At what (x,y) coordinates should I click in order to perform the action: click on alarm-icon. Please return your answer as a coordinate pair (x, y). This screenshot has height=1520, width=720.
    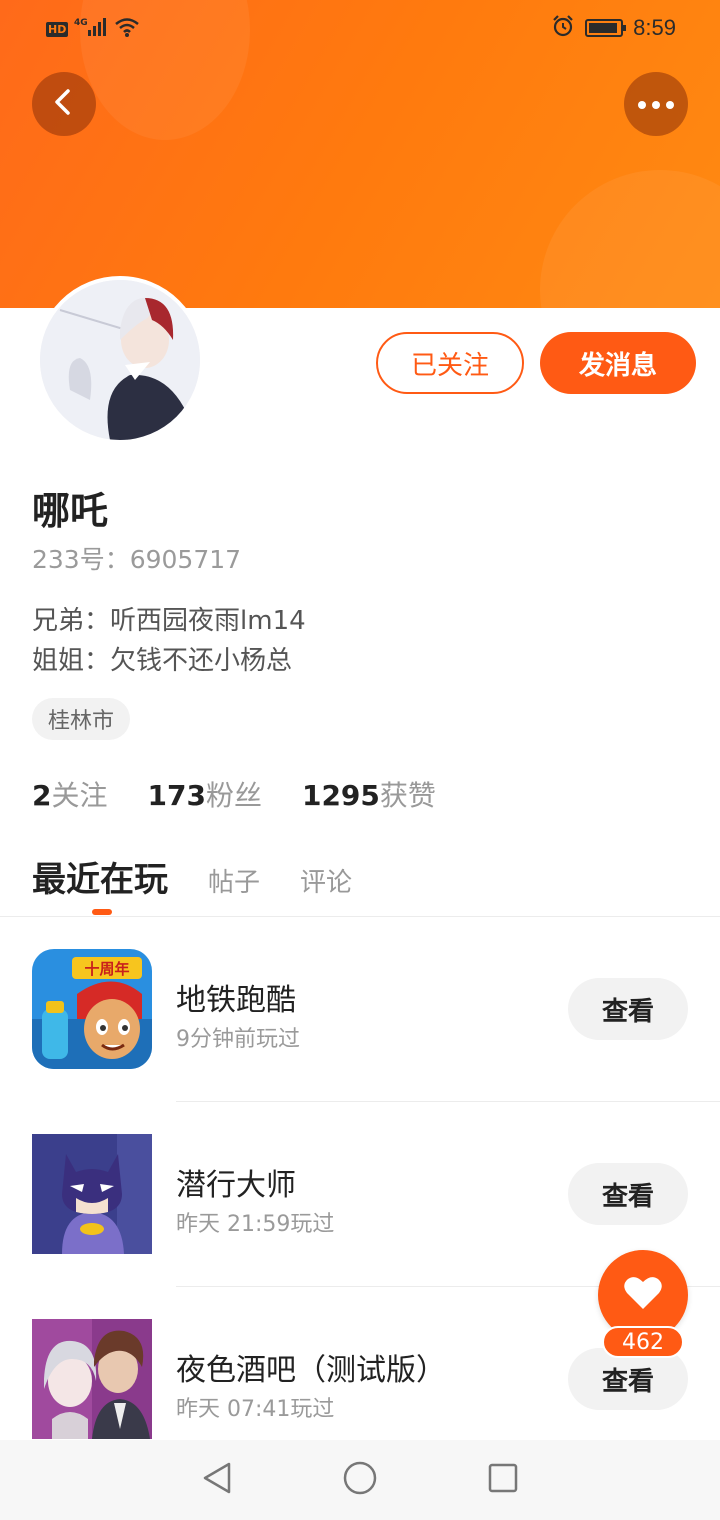
    Looking at the image, I should click on (563, 28).